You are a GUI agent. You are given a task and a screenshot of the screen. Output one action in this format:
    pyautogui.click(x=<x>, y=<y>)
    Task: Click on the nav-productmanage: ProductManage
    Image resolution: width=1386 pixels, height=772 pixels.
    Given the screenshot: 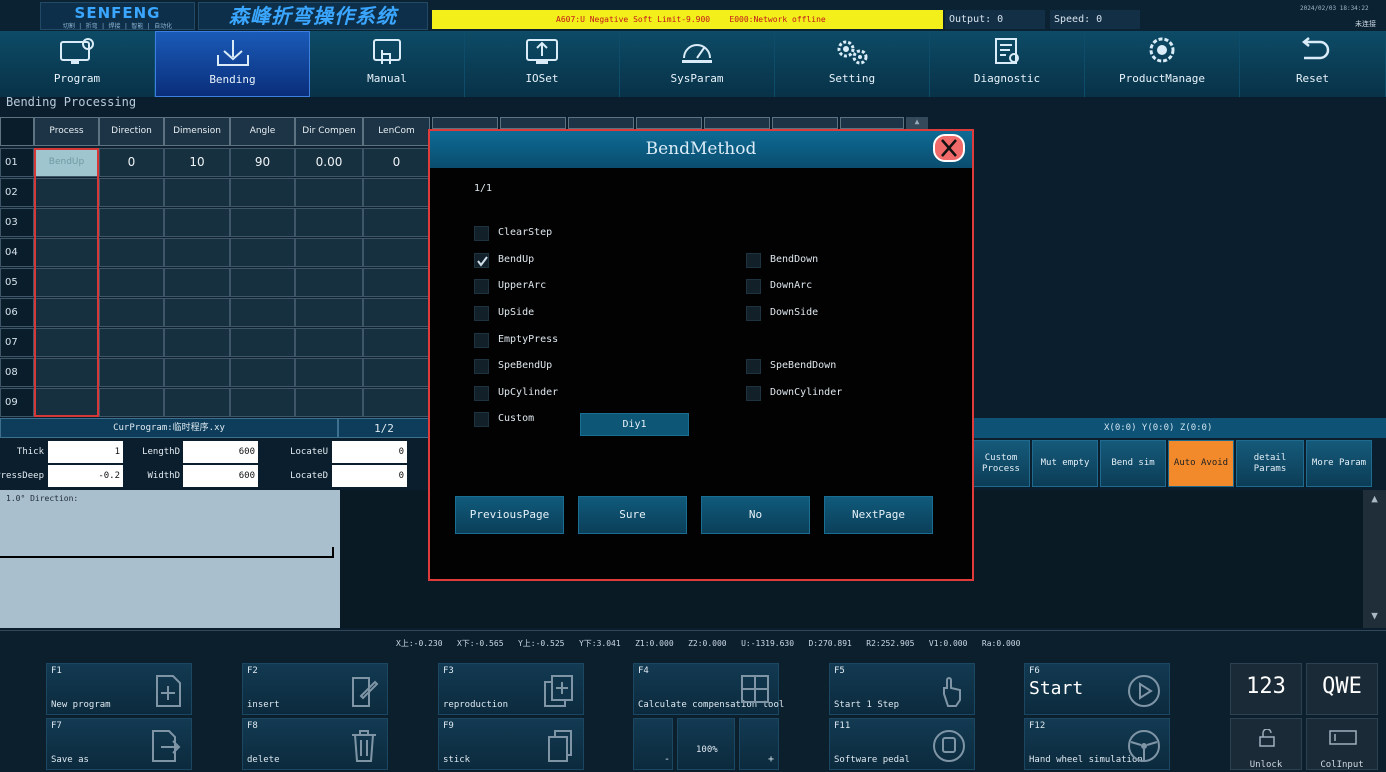 What is the action you would take?
    pyautogui.click(x=1162, y=64)
    